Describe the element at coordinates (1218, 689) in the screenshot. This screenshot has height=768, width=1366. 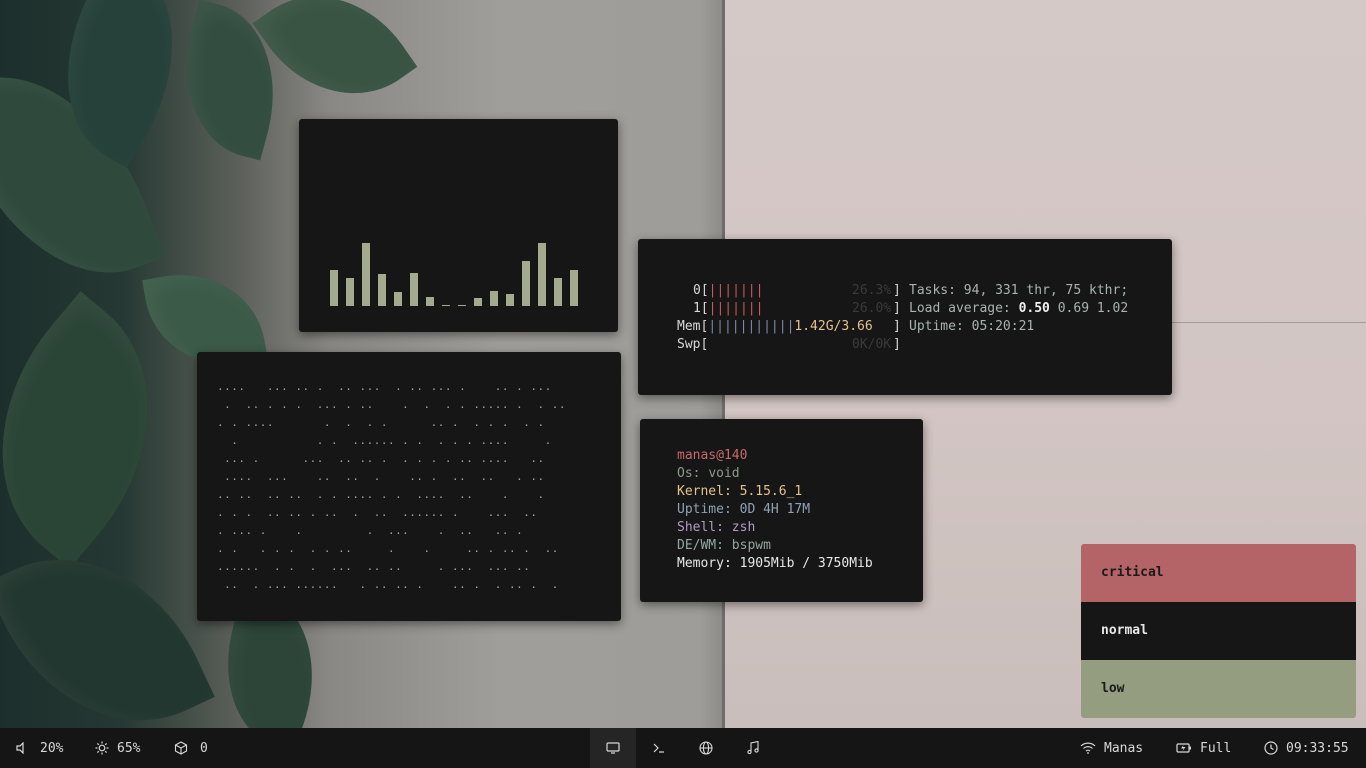
I see `notification-low: low` at that location.